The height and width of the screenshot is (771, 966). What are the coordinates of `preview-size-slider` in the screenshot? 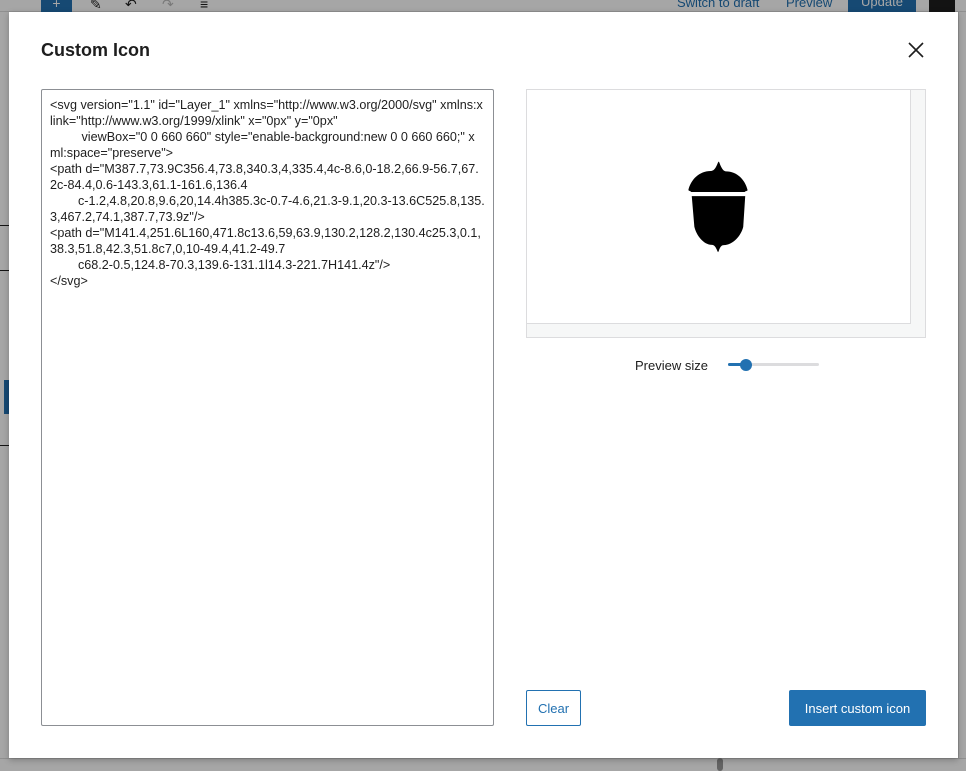 It's located at (773, 365).